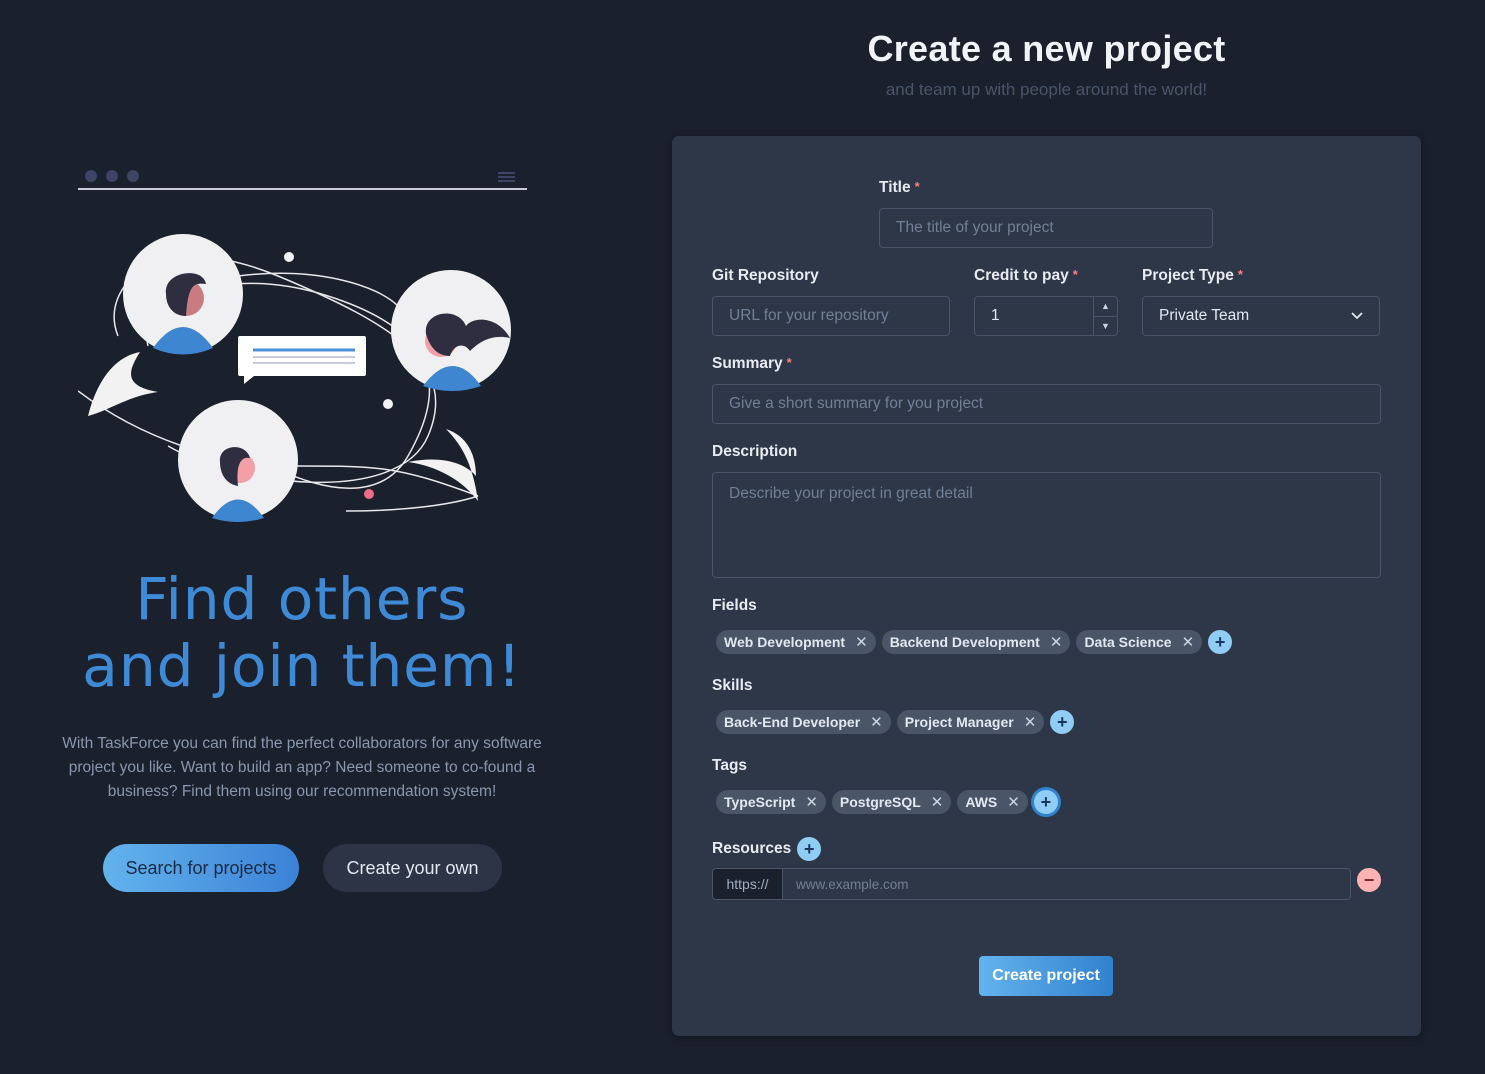 This screenshot has height=1074, width=1485. What do you see at coordinates (796, 642) in the screenshot?
I see `field-chip: Web Development ✕` at bounding box center [796, 642].